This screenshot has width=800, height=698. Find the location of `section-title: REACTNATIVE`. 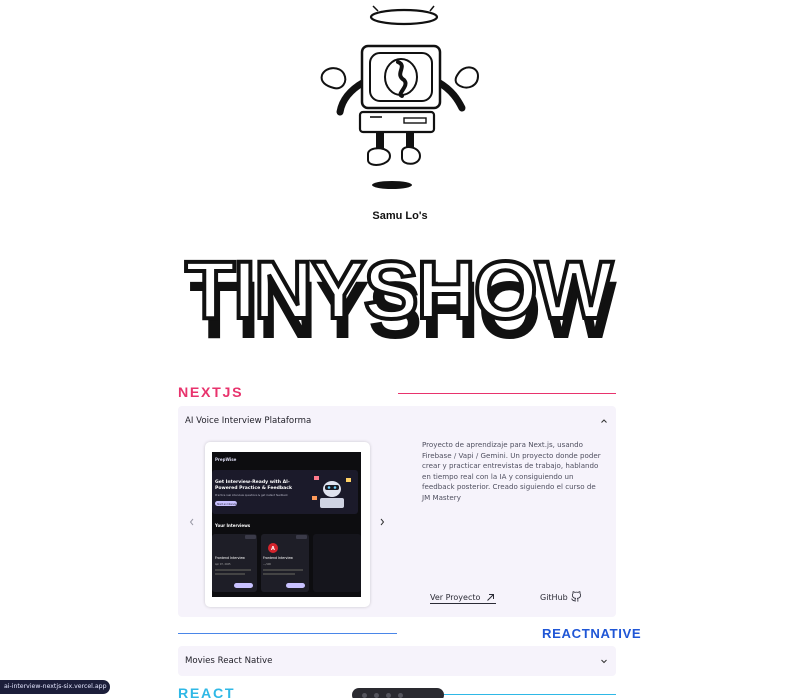

section-title: REACTNATIVE is located at coordinates (592, 634).